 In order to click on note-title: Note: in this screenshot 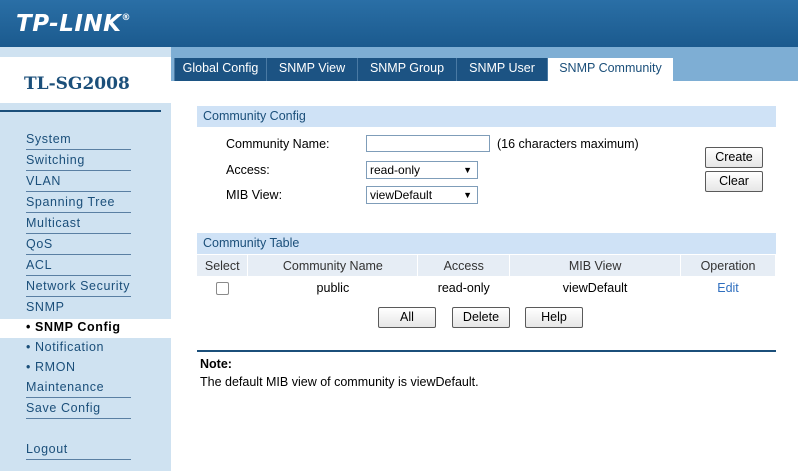, I will do `click(216, 364)`.